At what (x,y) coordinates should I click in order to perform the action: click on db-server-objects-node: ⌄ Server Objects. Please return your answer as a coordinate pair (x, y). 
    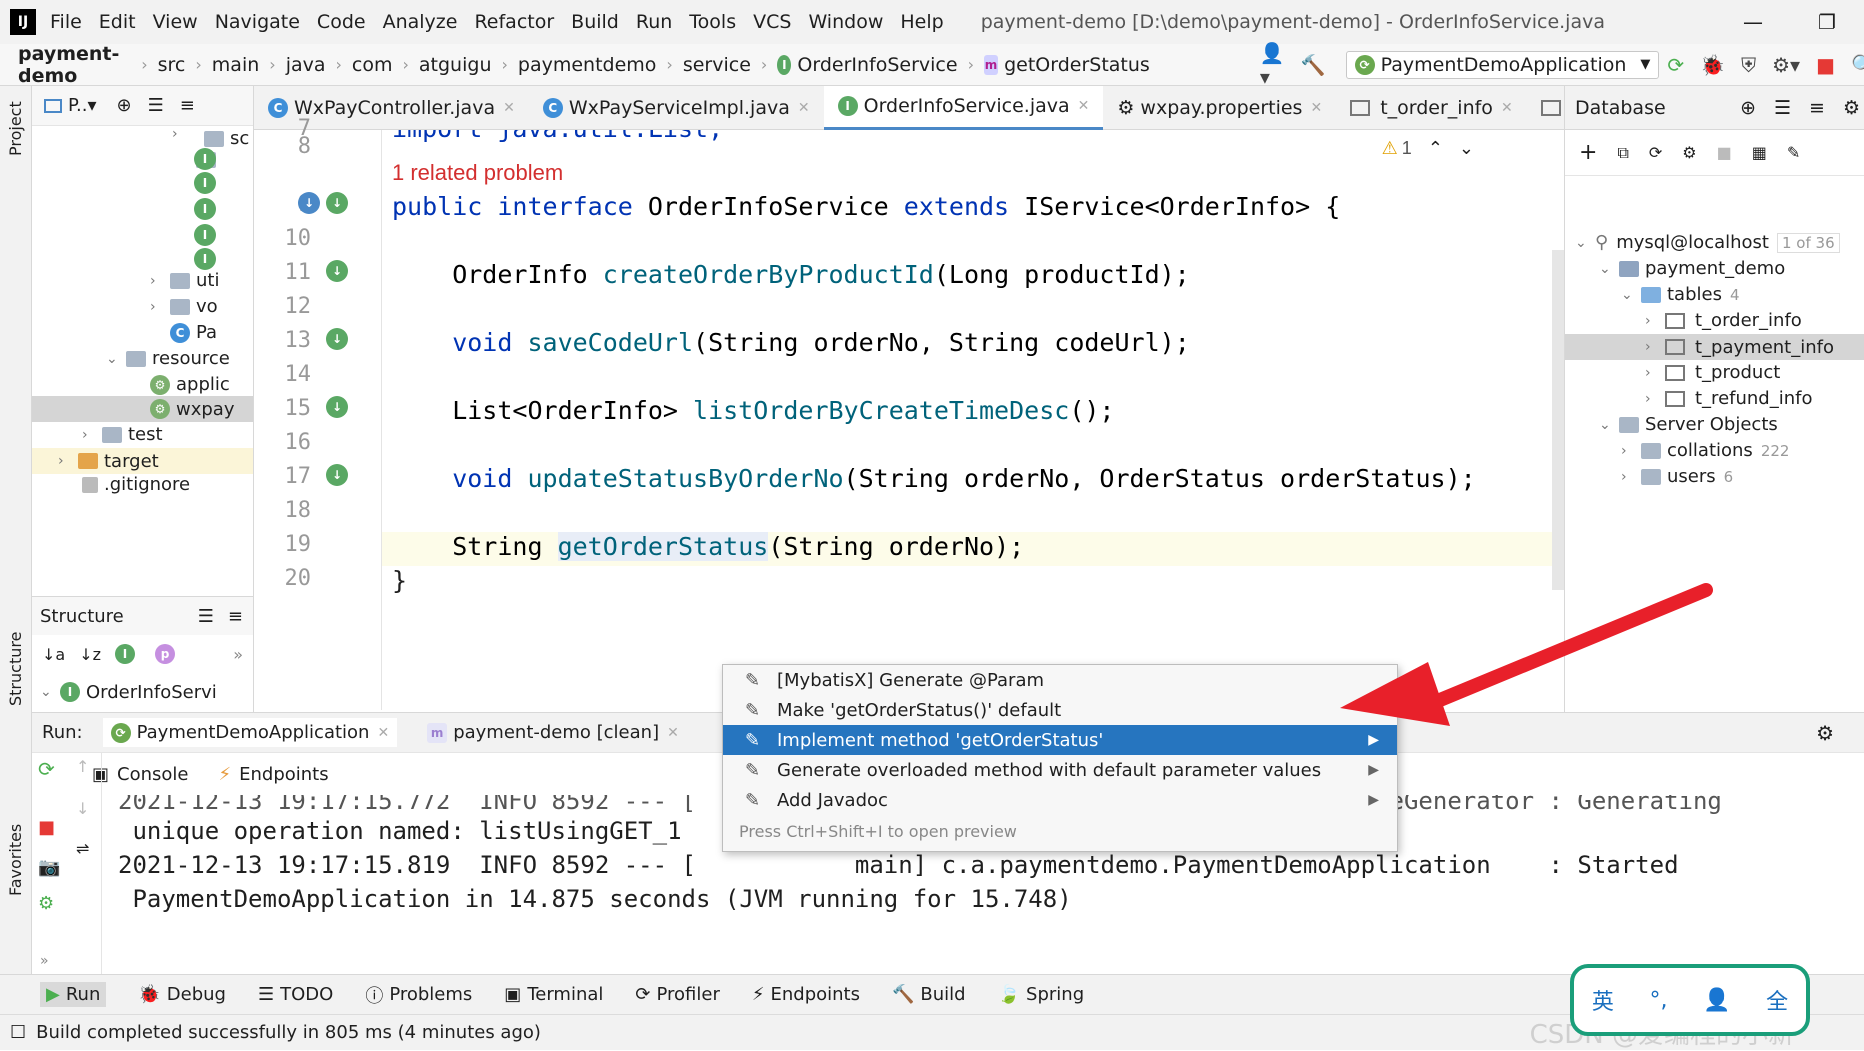
    Looking at the image, I should click on (1688, 424).